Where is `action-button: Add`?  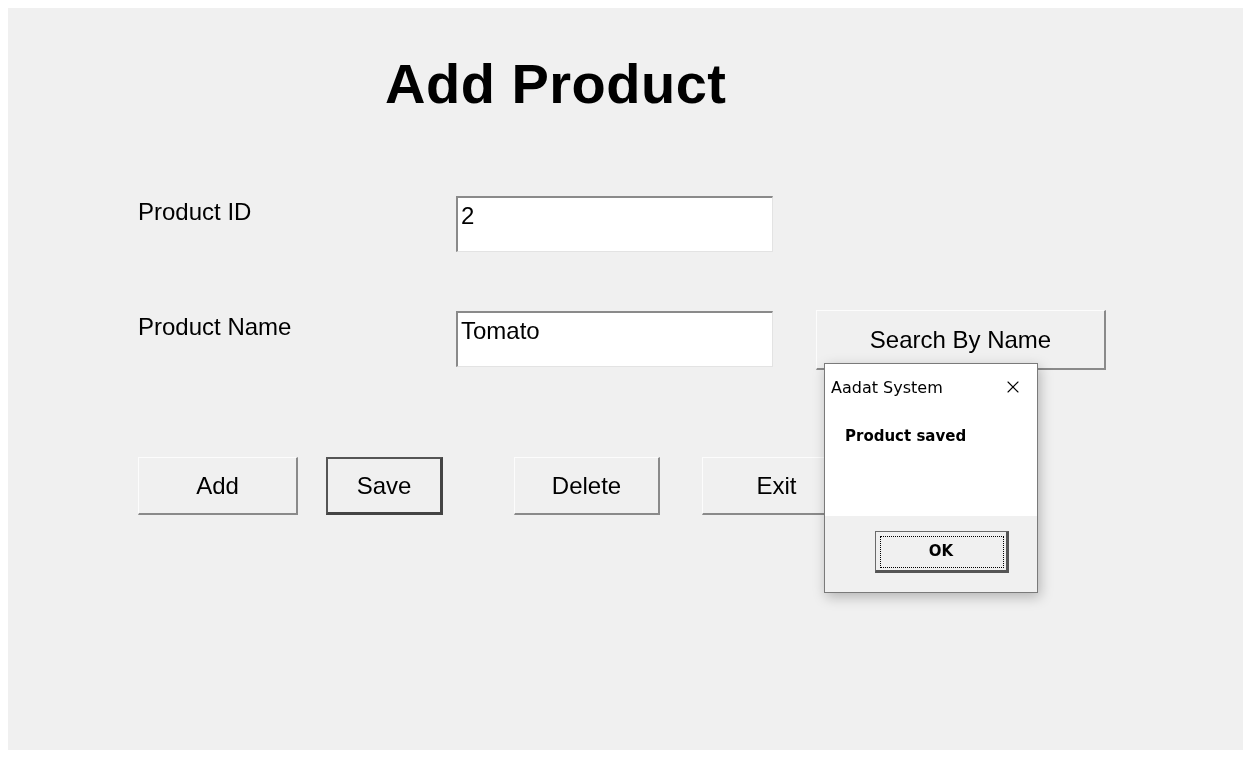 action-button: Add is located at coordinates (218, 486).